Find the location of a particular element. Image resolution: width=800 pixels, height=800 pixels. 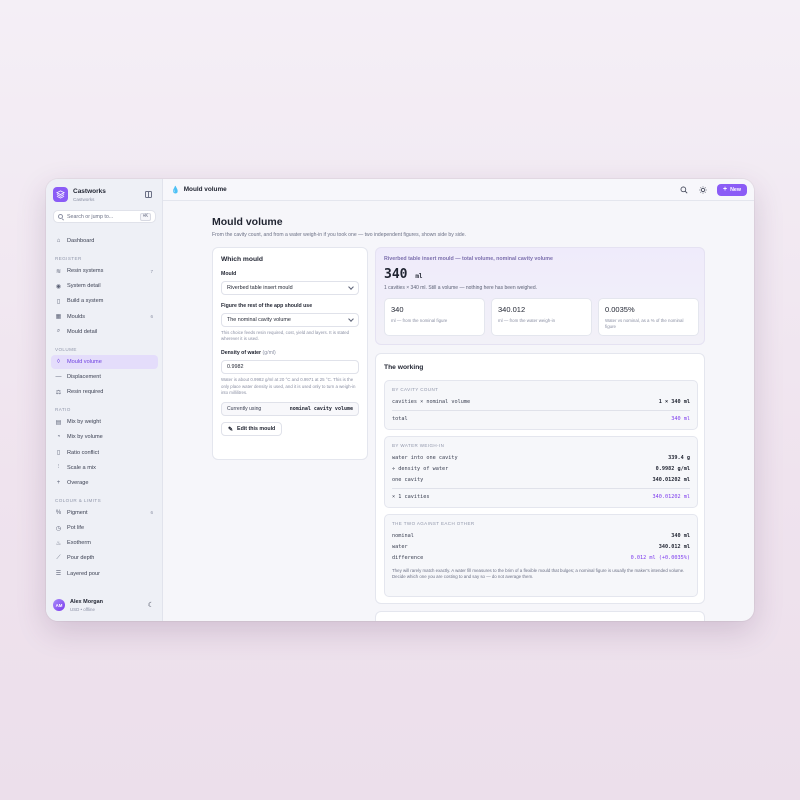

sidebar-item-pour-depth: ⟋ Pour depth is located at coordinates (104, 558).